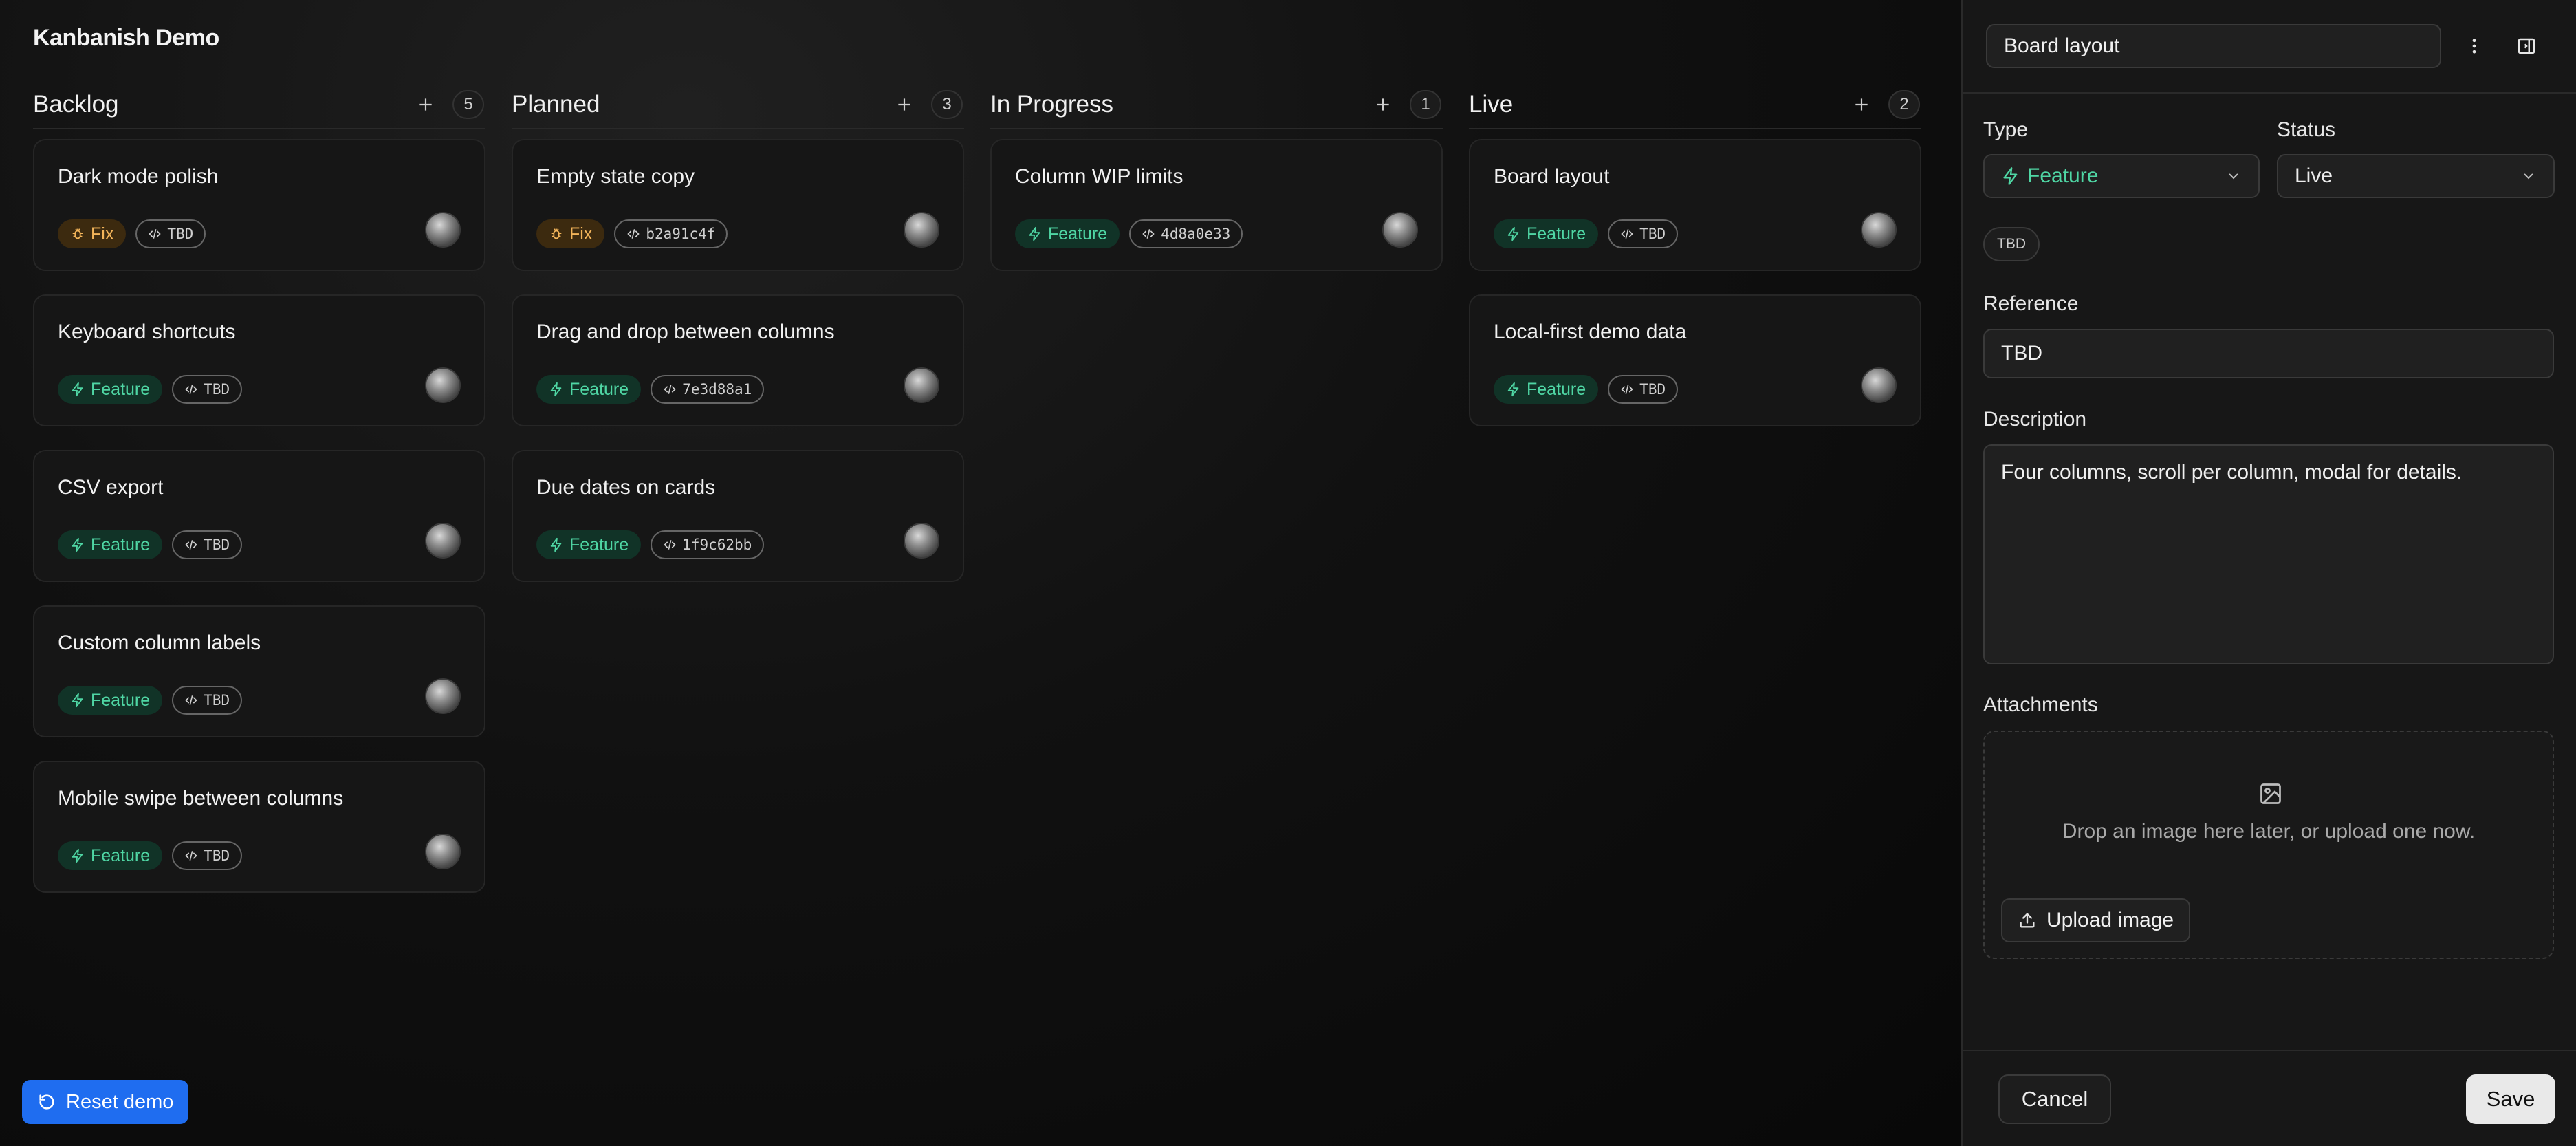 The width and height of the screenshot is (2576, 1146). I want to click on reset-demo-button: Reset demo, so click(105, 1102).